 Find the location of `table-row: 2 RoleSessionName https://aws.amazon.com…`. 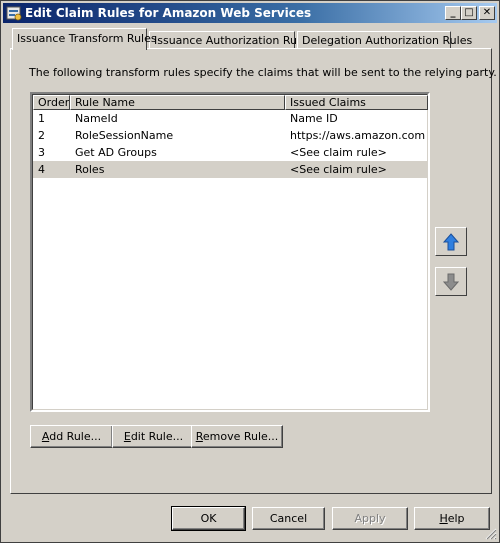

table-row: 2 RoleSessionName https://aws.amazon.com… is located at coordinates (230, 135).